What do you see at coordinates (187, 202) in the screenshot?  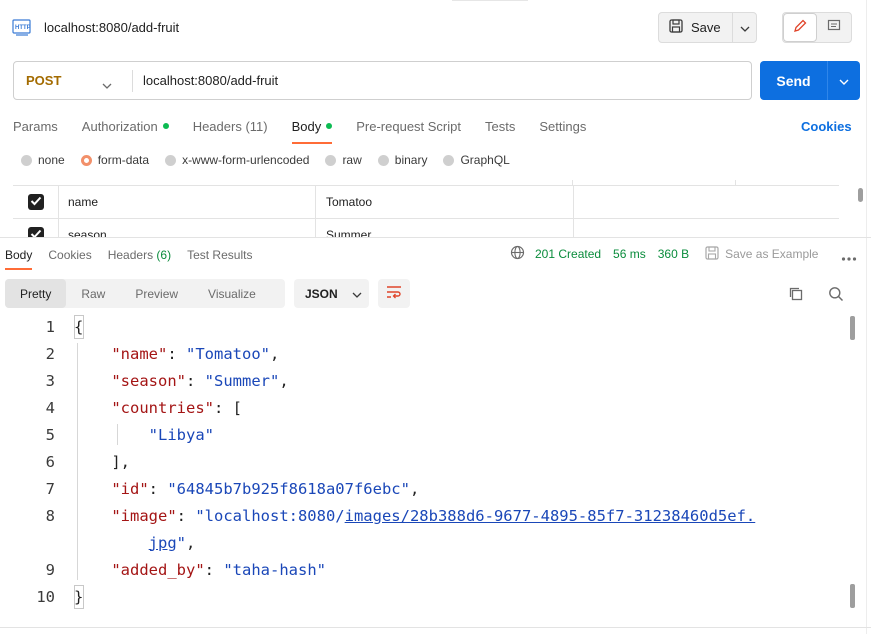 I see `key-cell: name` at bounding box center [187, 202].